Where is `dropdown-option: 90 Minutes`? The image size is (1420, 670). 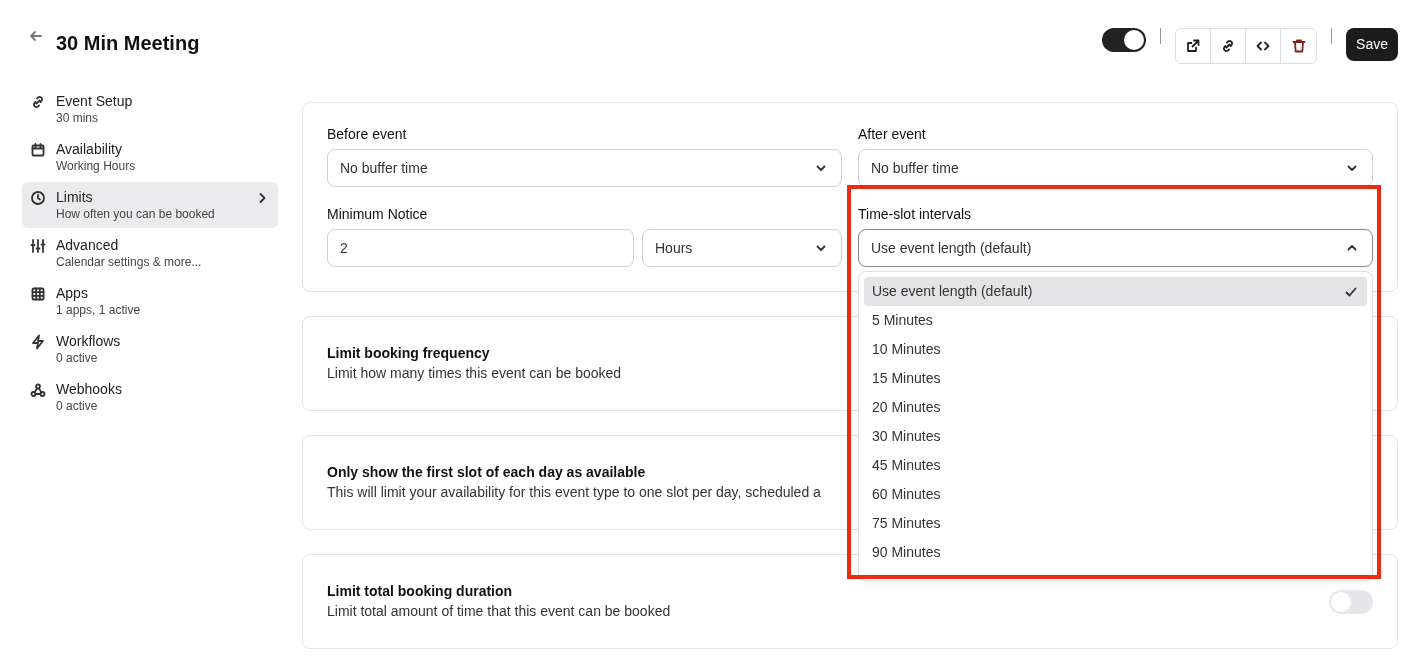 dropdown-option: 90 Minutes is located at coordinates (1115, 552).